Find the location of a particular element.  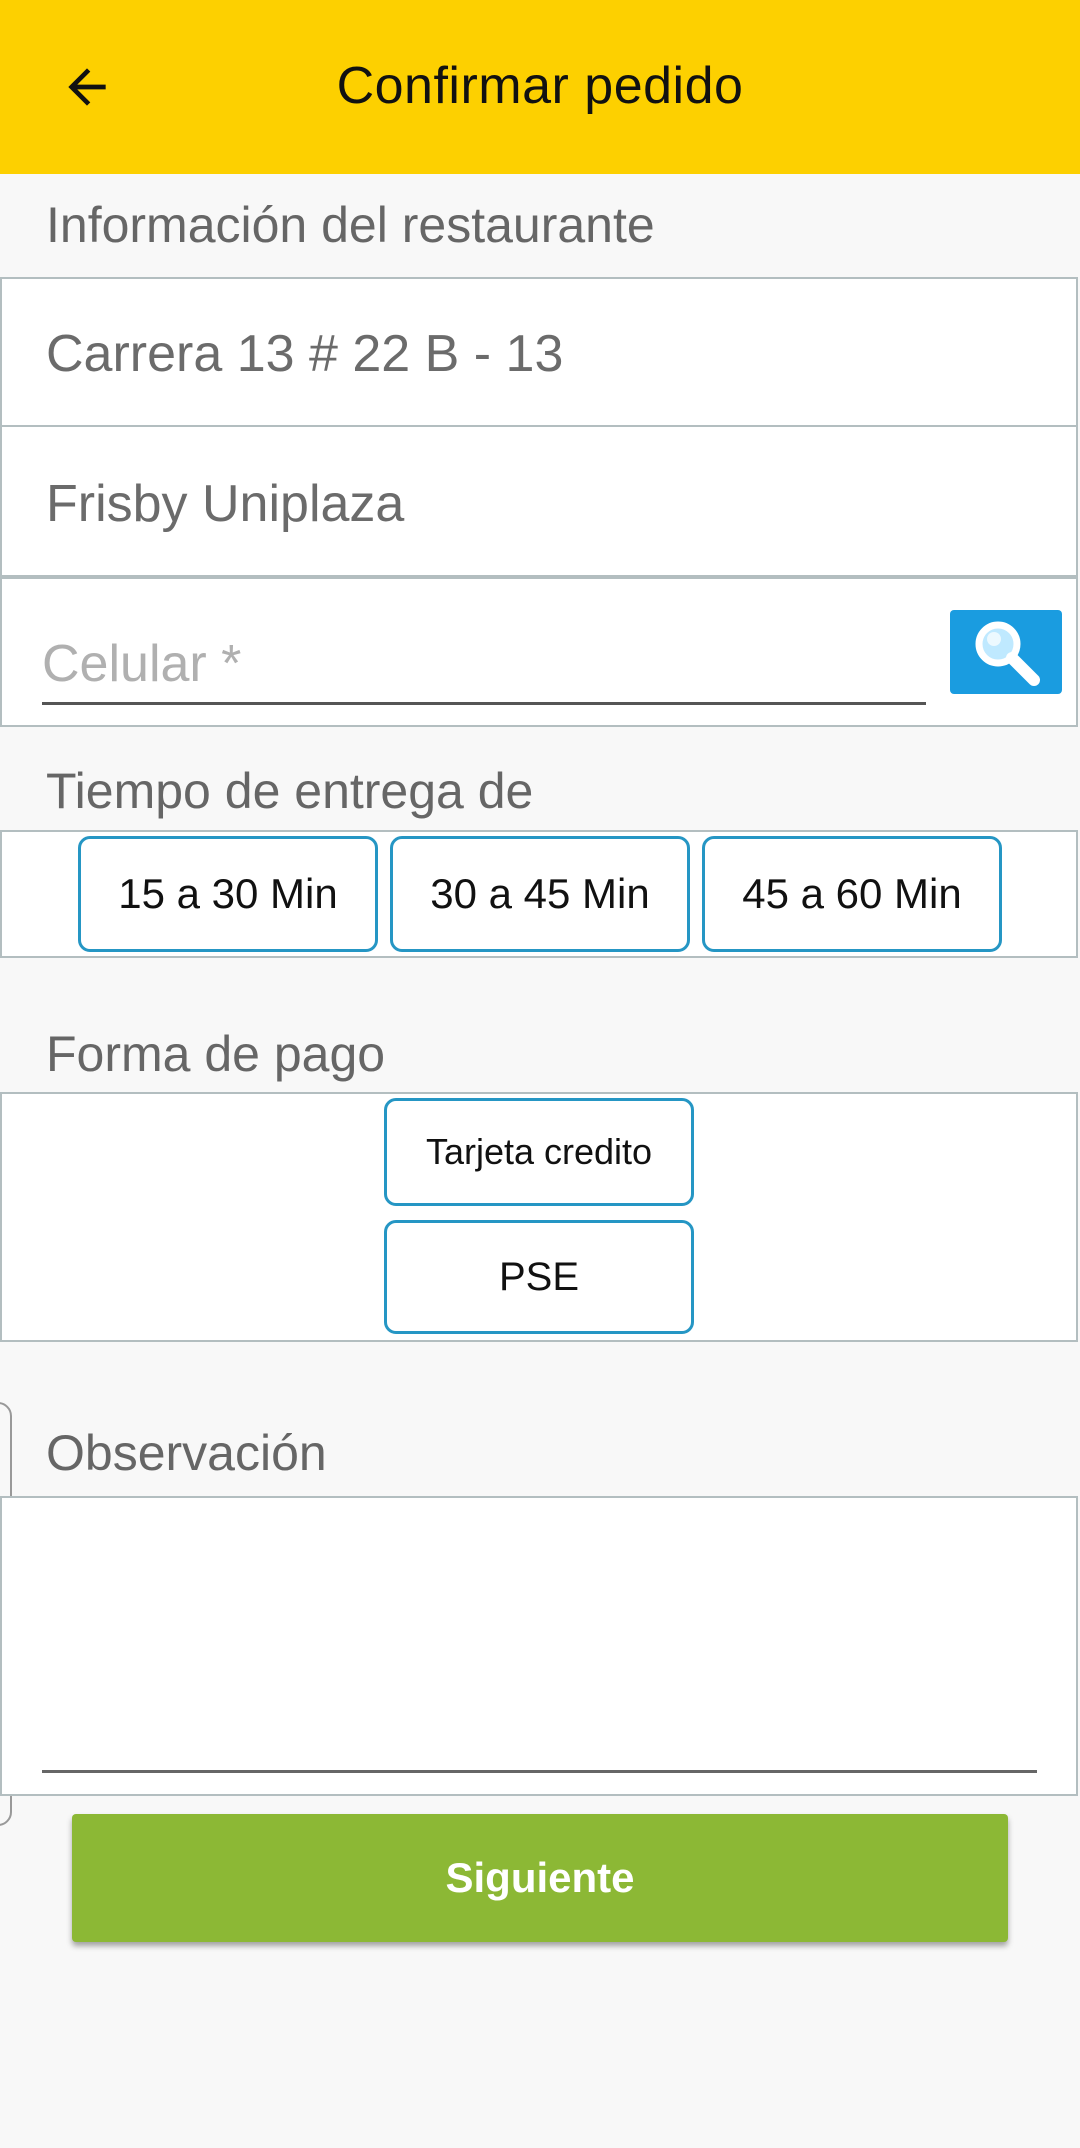

restaurant-address: Carrera 13 # 22 B - 13 is located at coordinates (305, 354).